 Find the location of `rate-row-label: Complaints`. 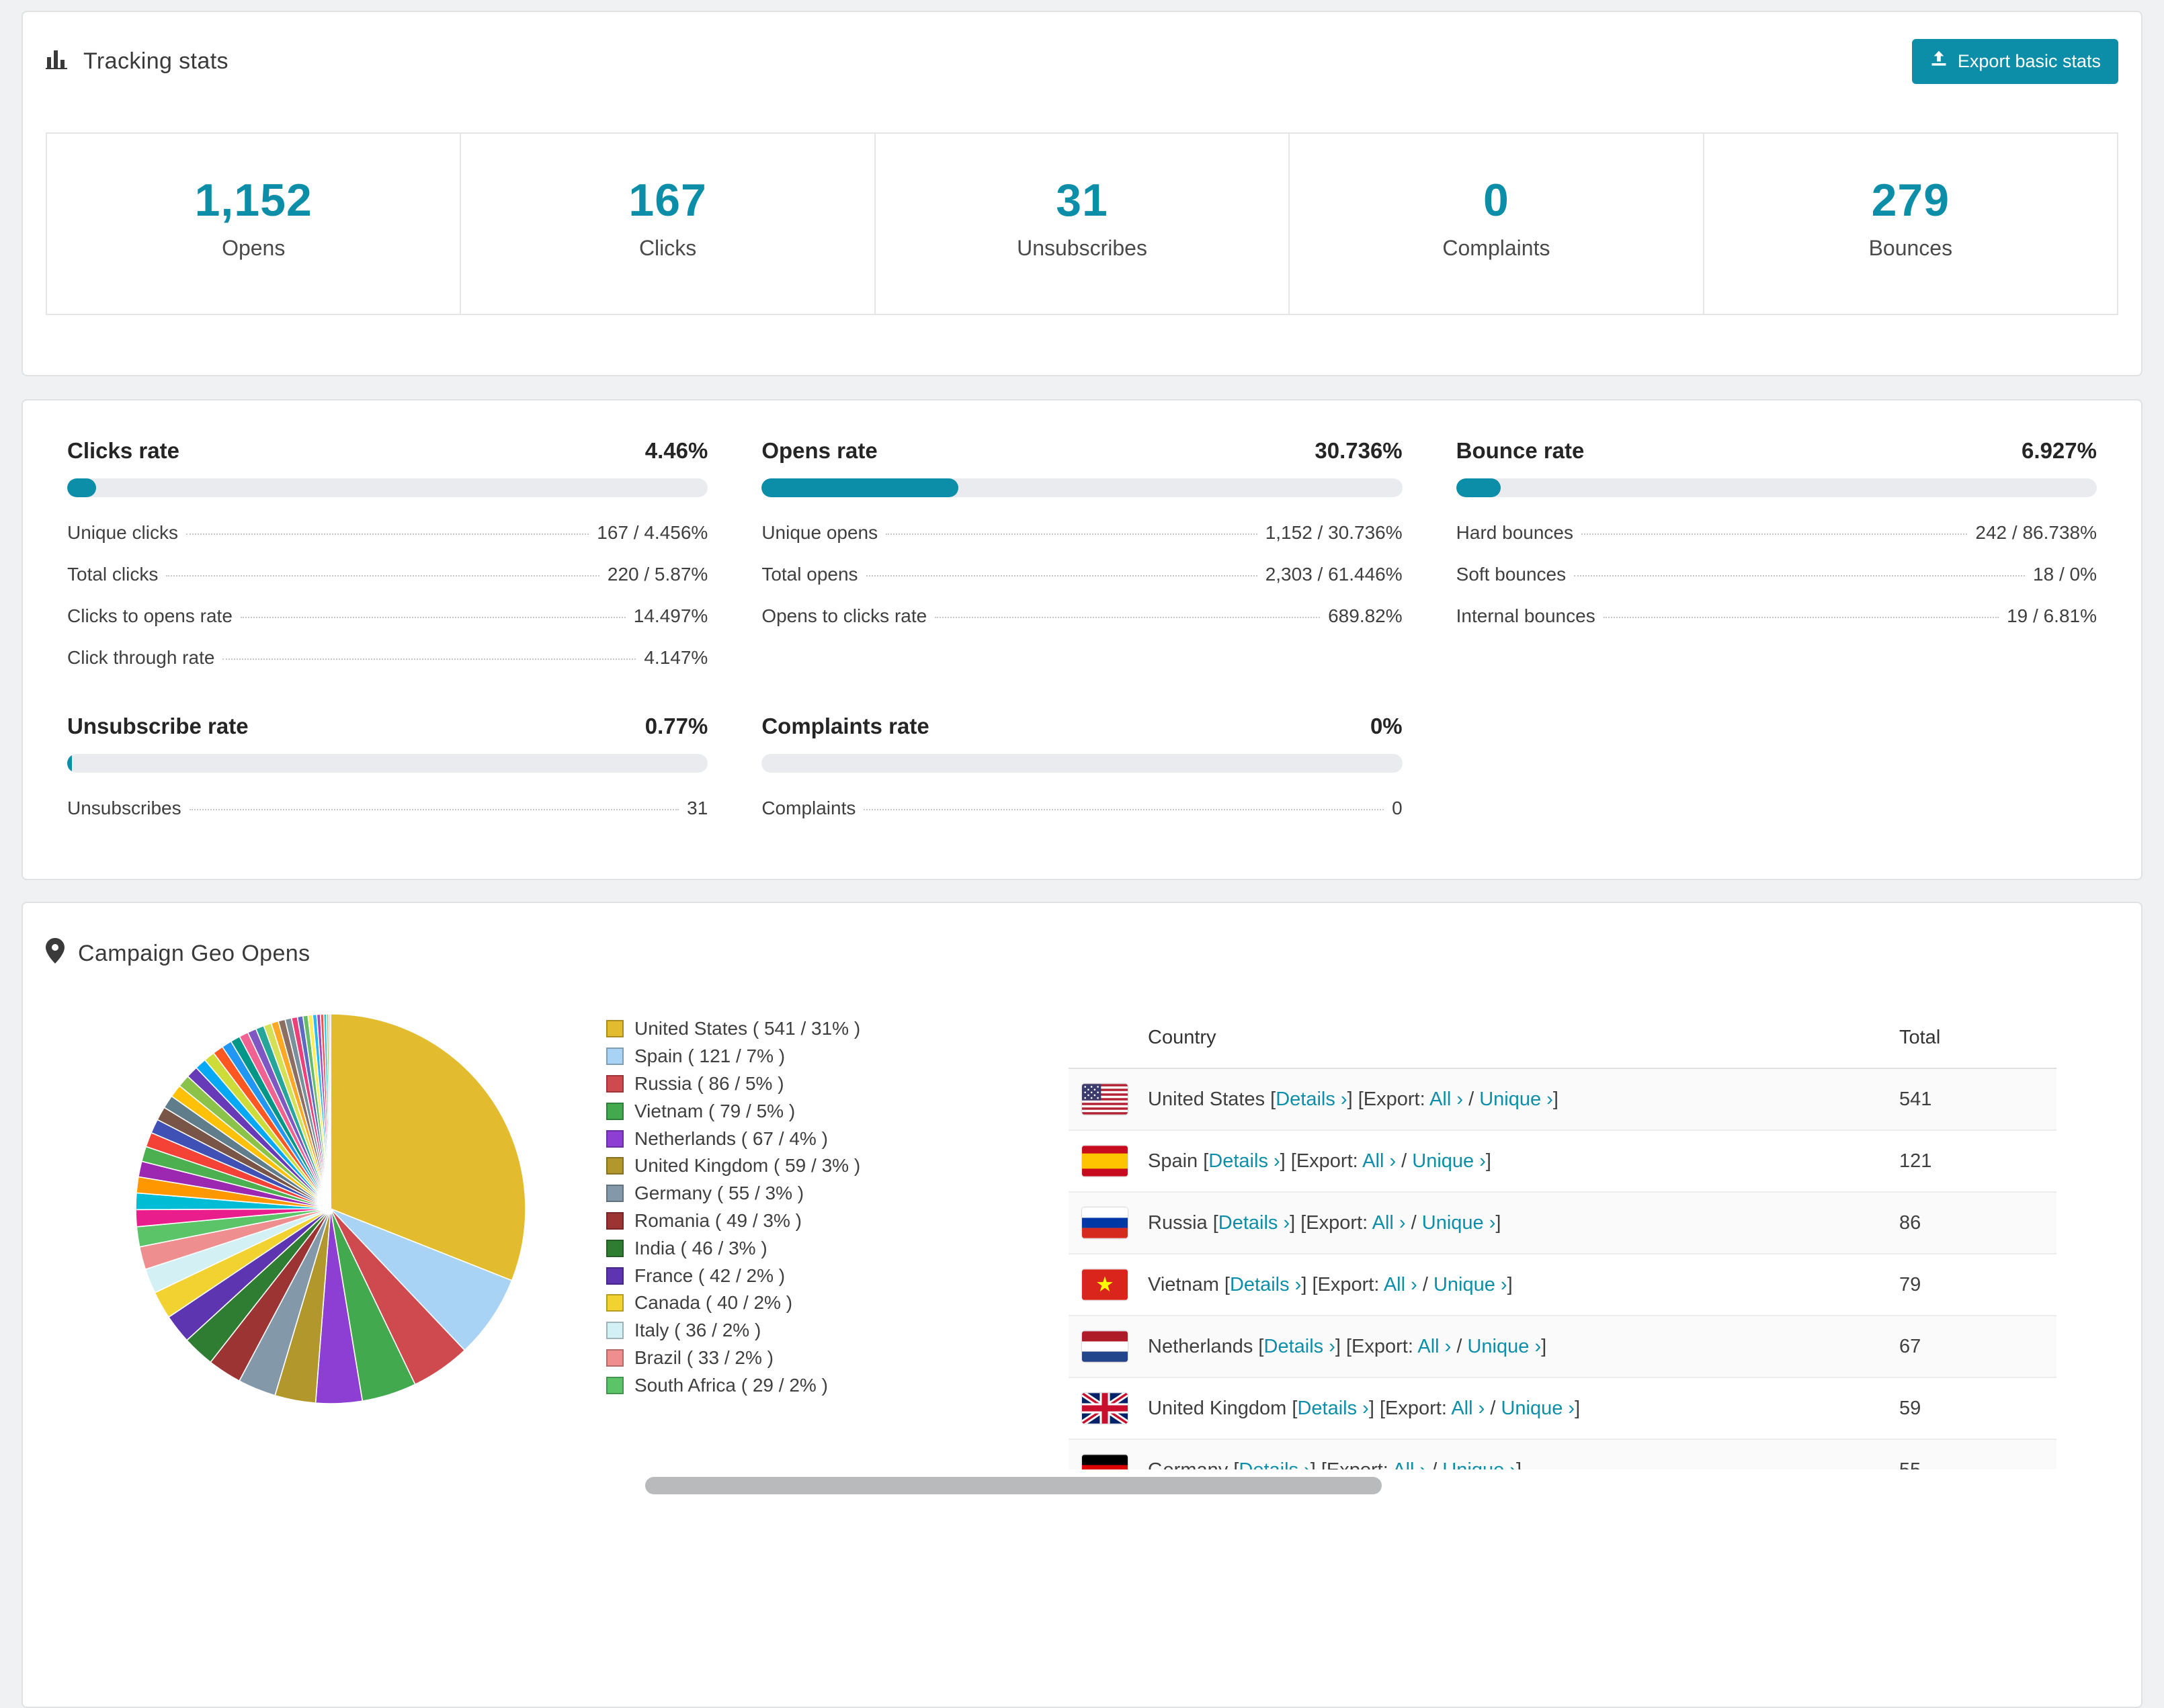

rate-row-label: Complaints is located at coordinates (808, 808).